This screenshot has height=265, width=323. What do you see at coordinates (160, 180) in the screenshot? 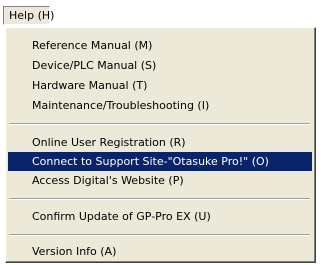
I see `menu-item-access-digital-website: Access Digital's Website (P)` at bounding box center [160, 180].